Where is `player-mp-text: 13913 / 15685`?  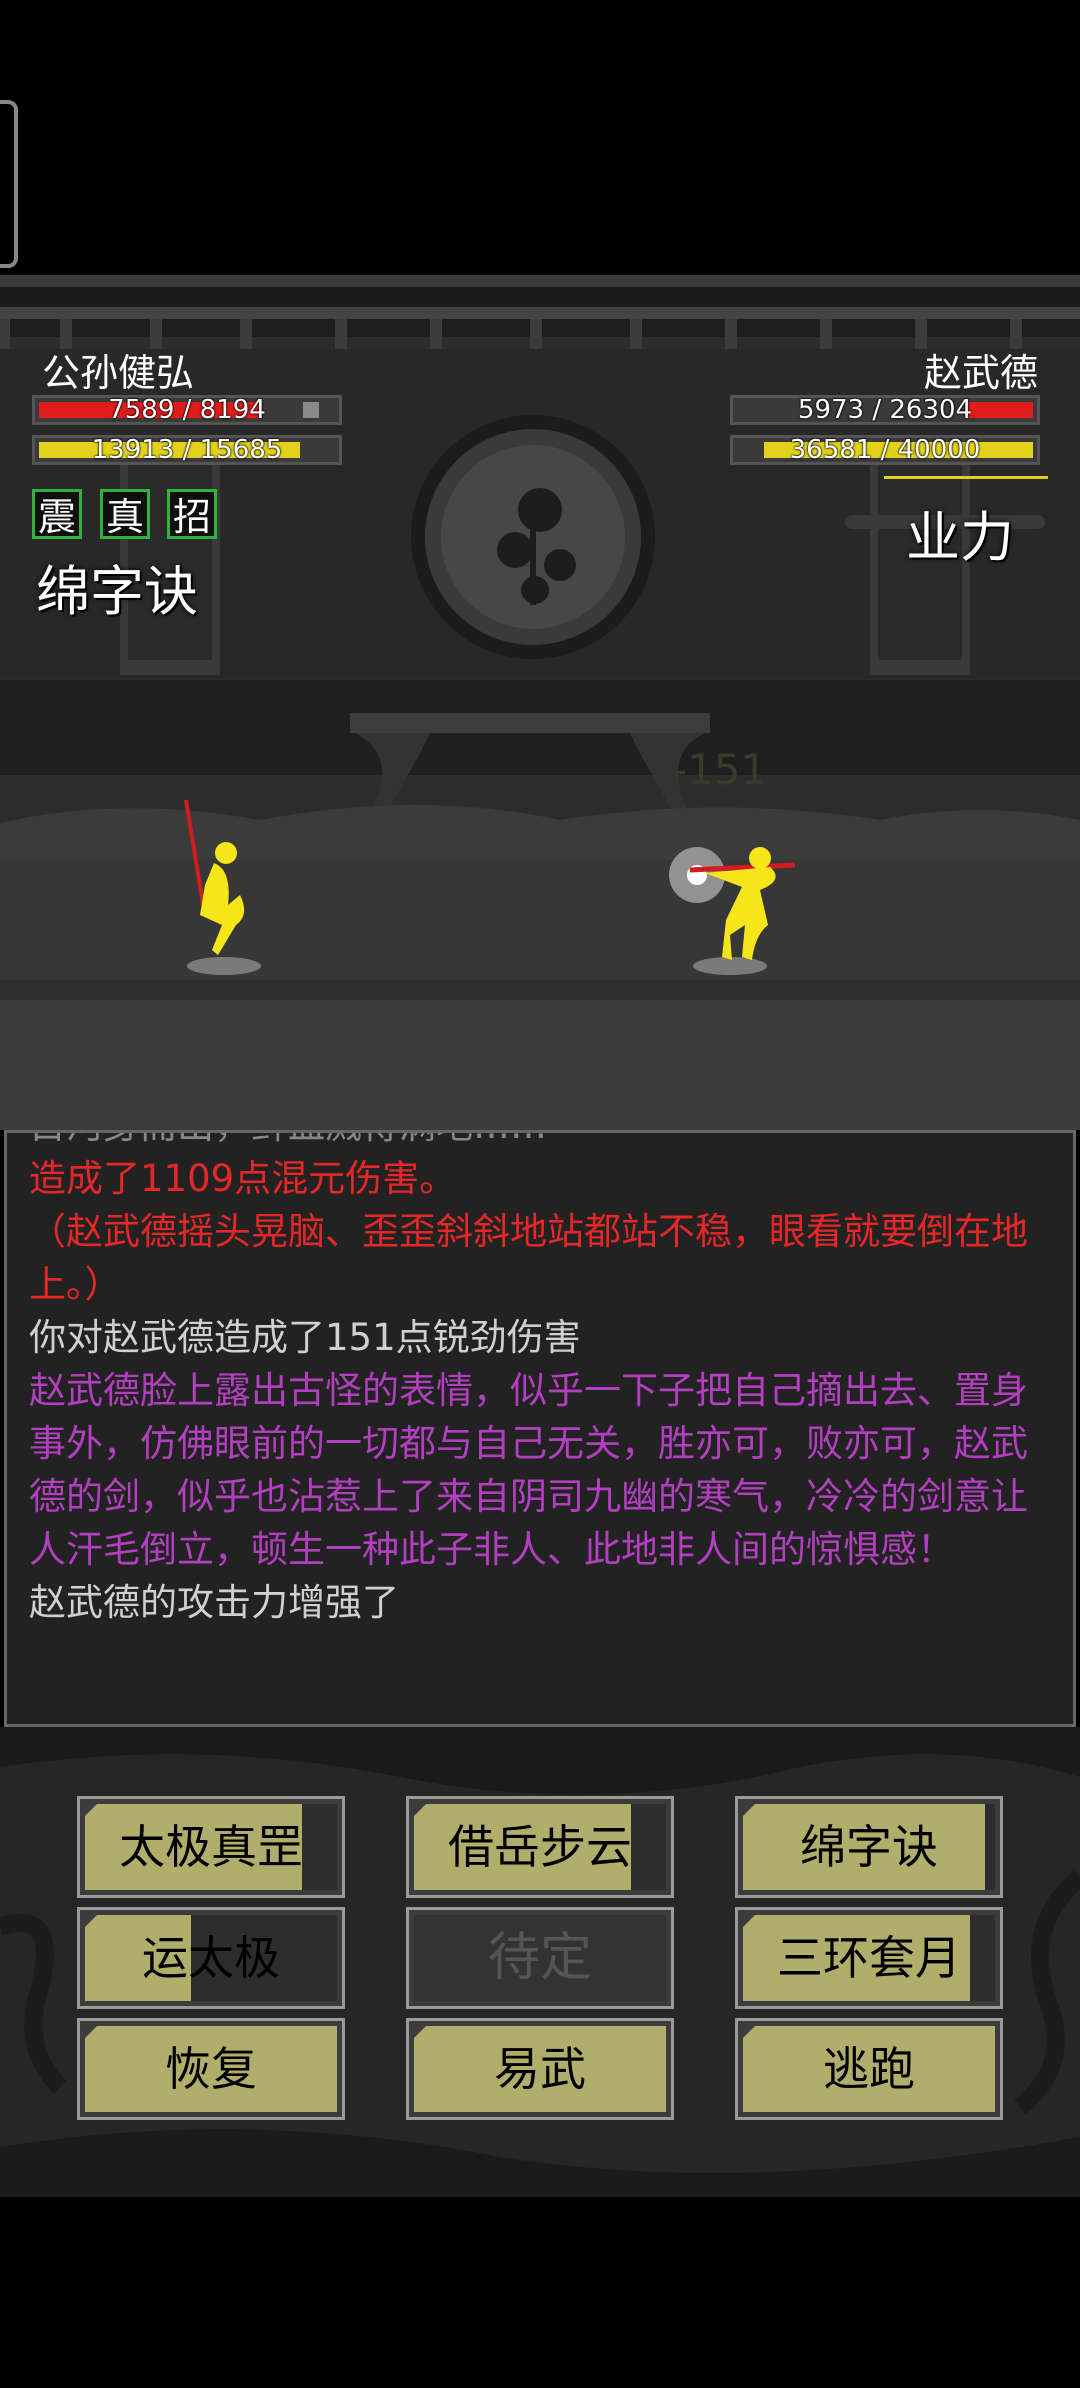
player-mp-text: 13913 / 15685 is located at coordinates (187, 450).